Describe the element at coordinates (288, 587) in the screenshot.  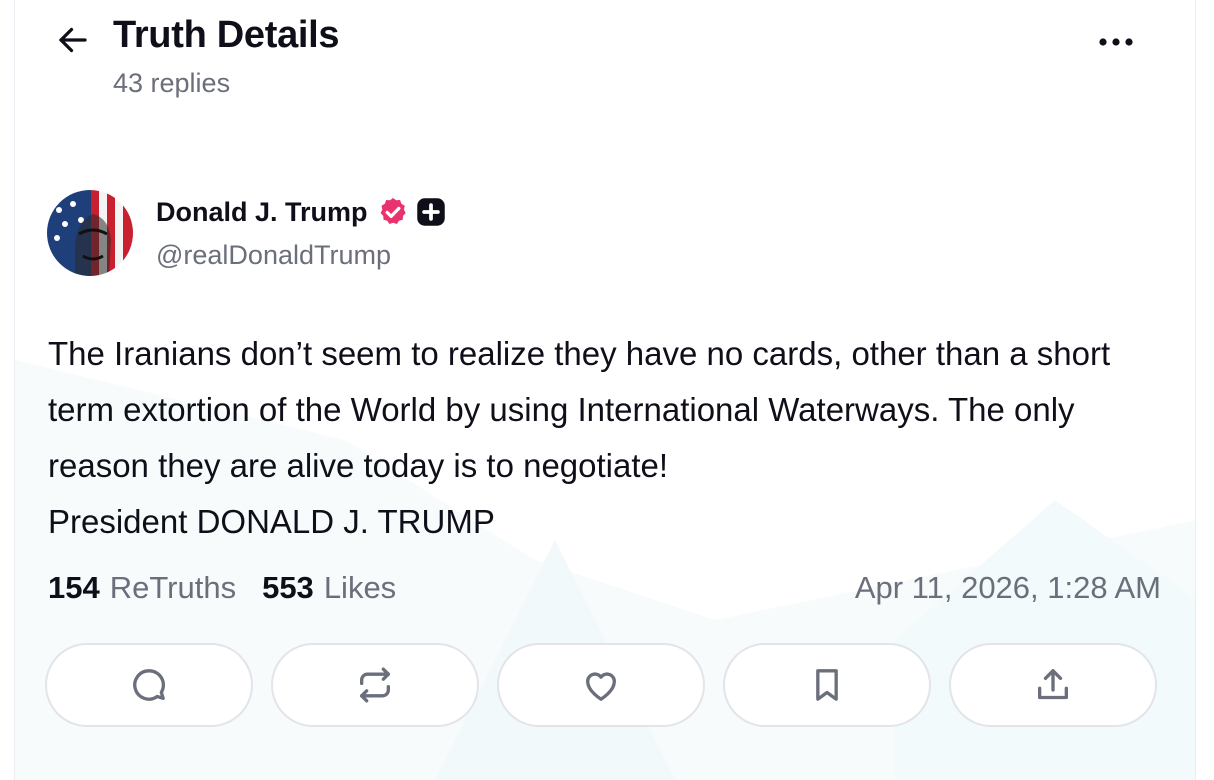
I see `likes-count: 553` at that location.